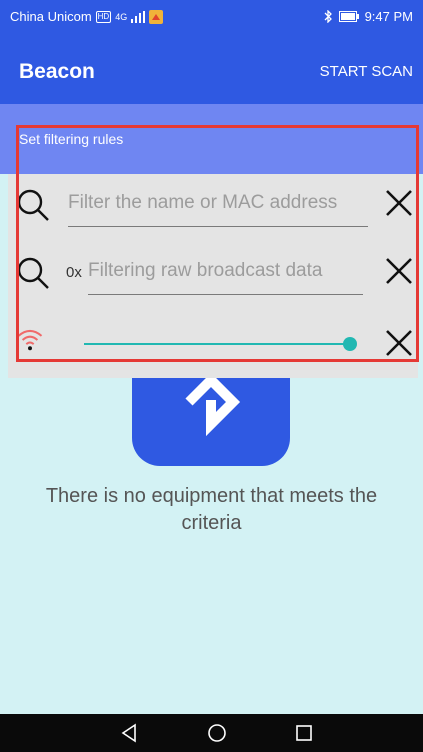 Image resolution: width=423 pixels, height=752 pixels. Describe the element at coordinates (225, 277) in the screenshot. I see `raw-data-filter-input: Filtering raw broadcast data` at that location.